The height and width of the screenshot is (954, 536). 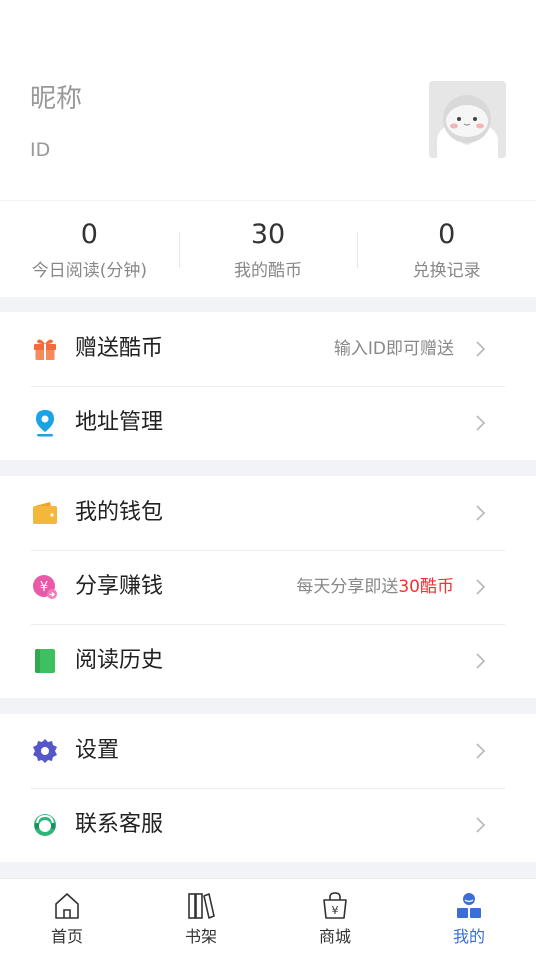 I want to click on tab-bookshelf: 书架, so click(x=201, y=916).